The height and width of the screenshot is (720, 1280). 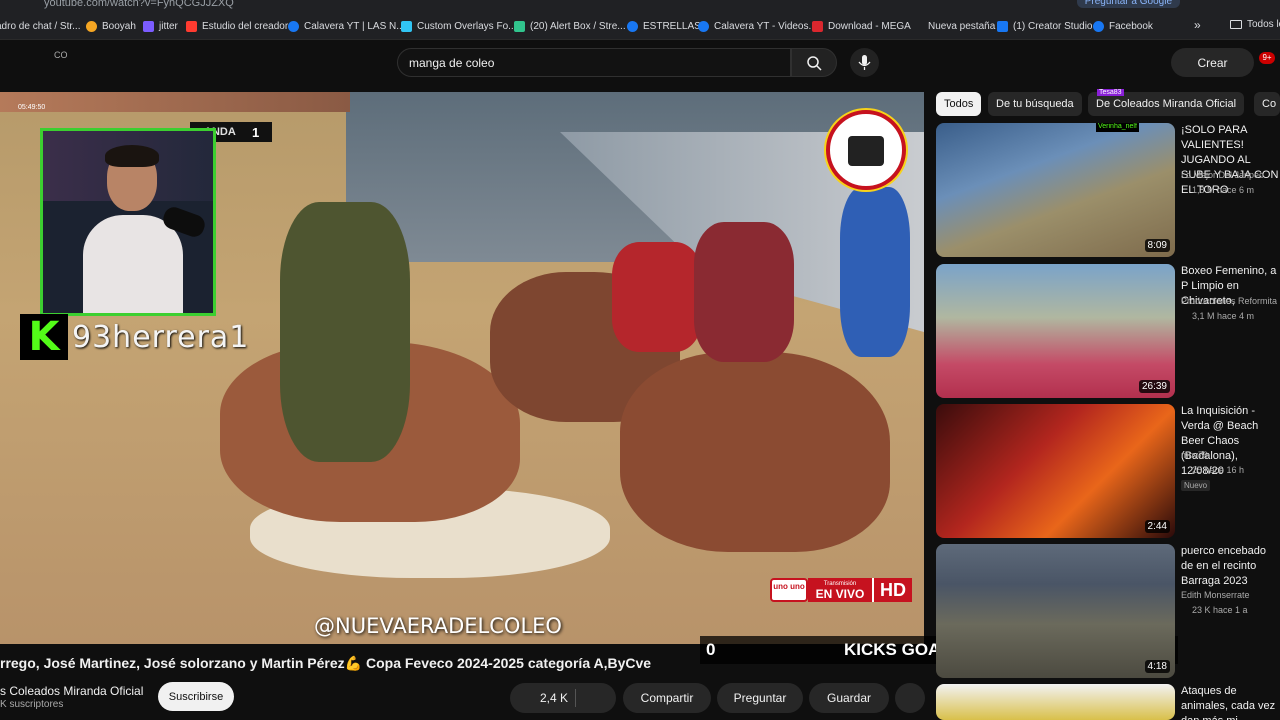 What do you see at coordinates (256, 132) in the screenshot?
I see `score-value: 1` at bounding box center [256, 132].